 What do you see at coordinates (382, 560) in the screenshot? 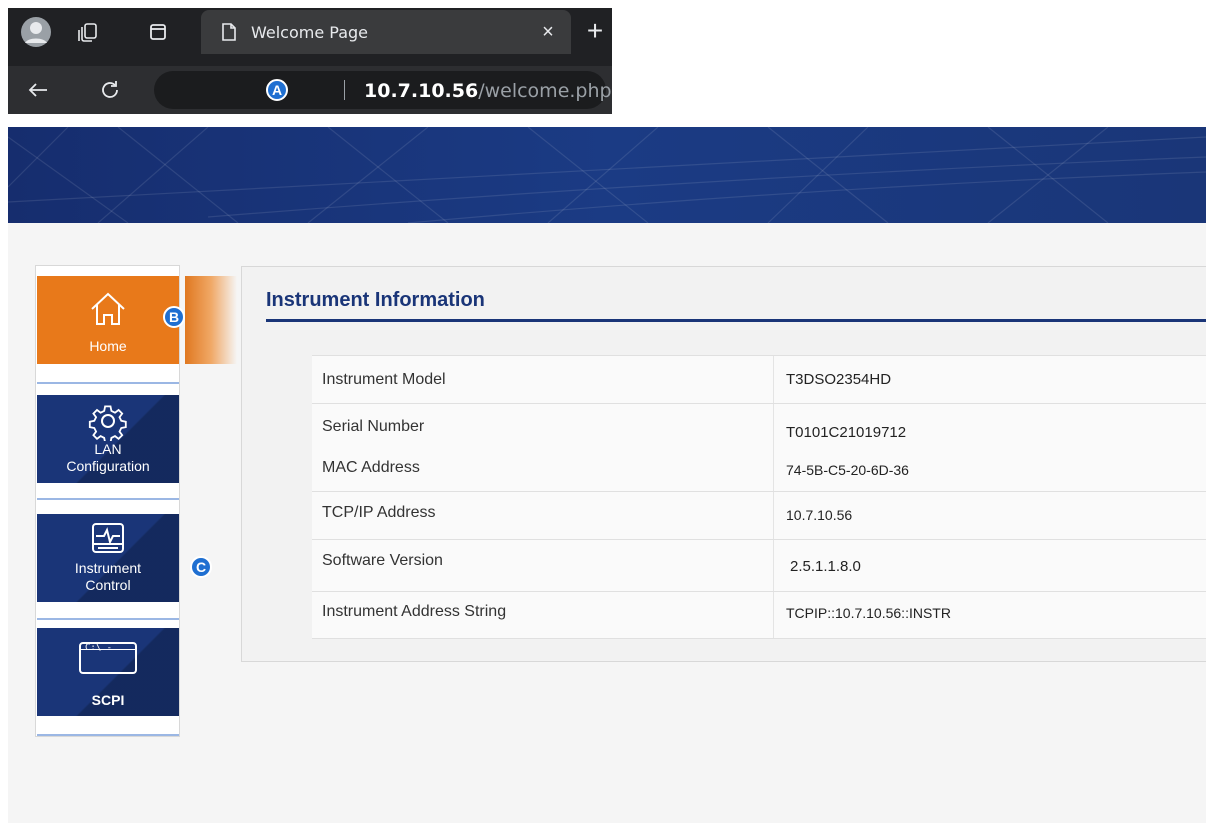
I see `row-key: Software Version` at bounding box center [382, 560].